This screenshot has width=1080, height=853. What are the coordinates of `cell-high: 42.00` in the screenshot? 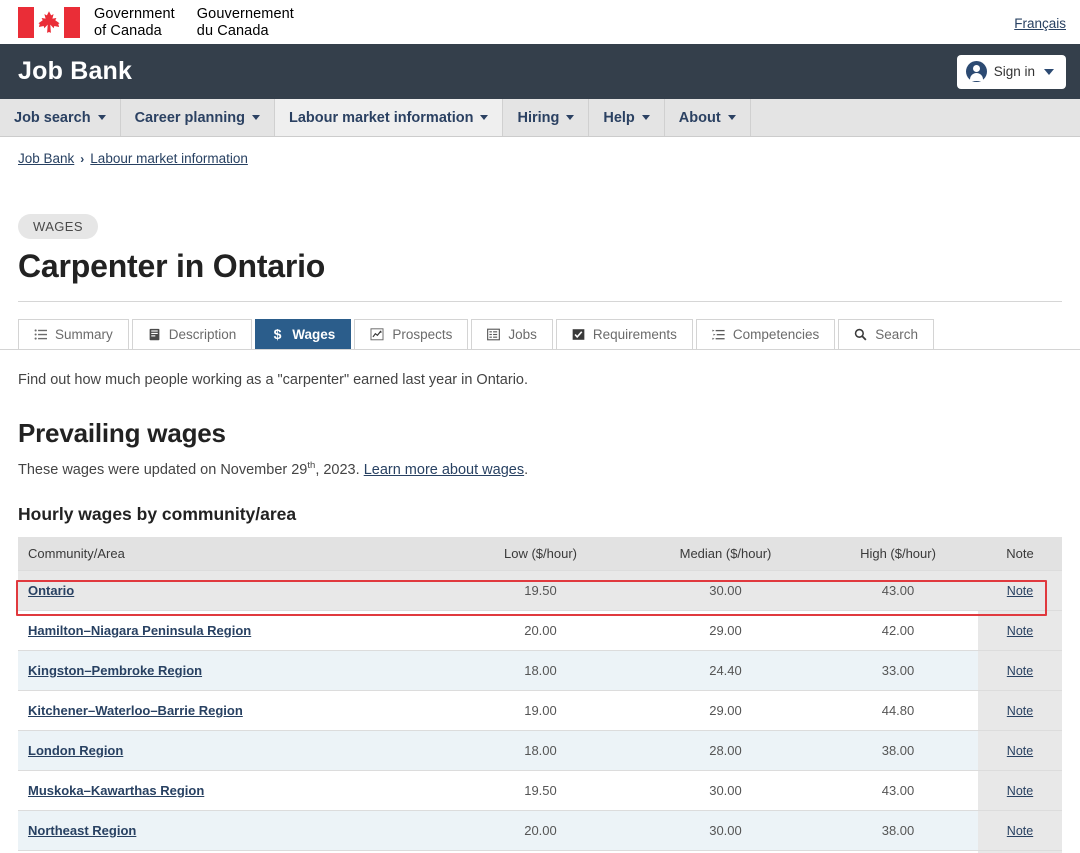 It's located at (898, 630).